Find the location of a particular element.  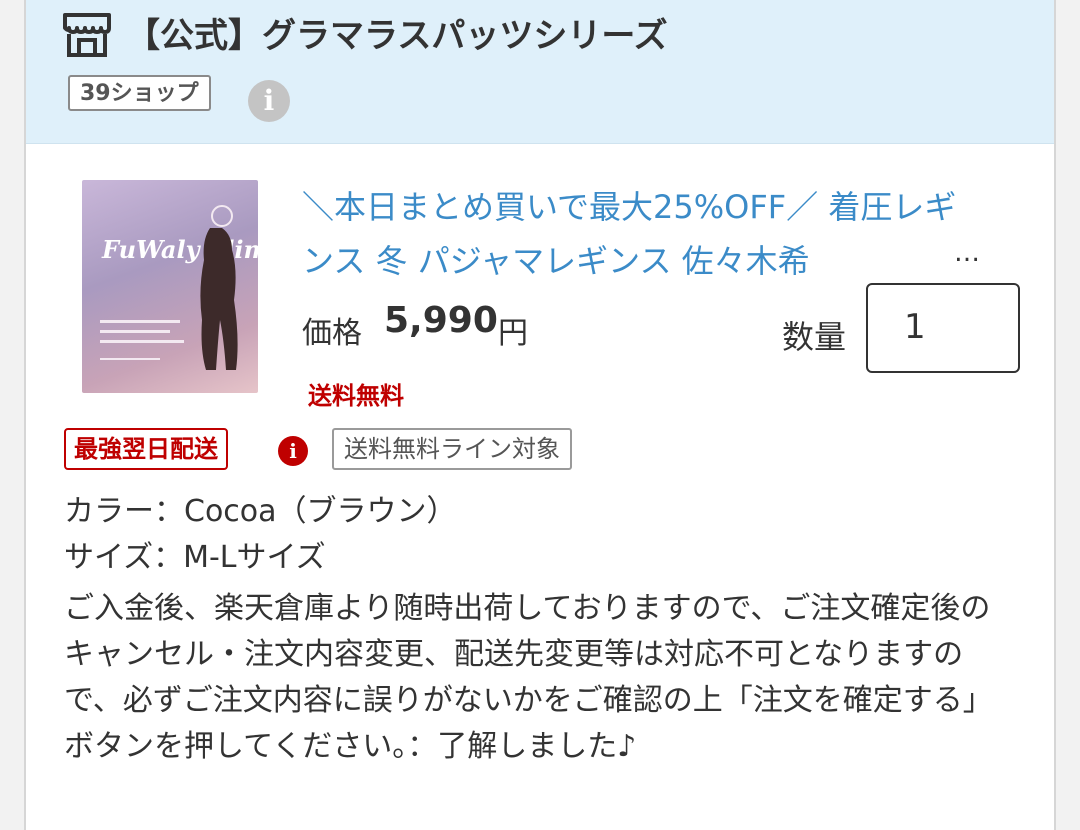

free-shipping-label: 送料無料 is located at coordinates (356, 396).